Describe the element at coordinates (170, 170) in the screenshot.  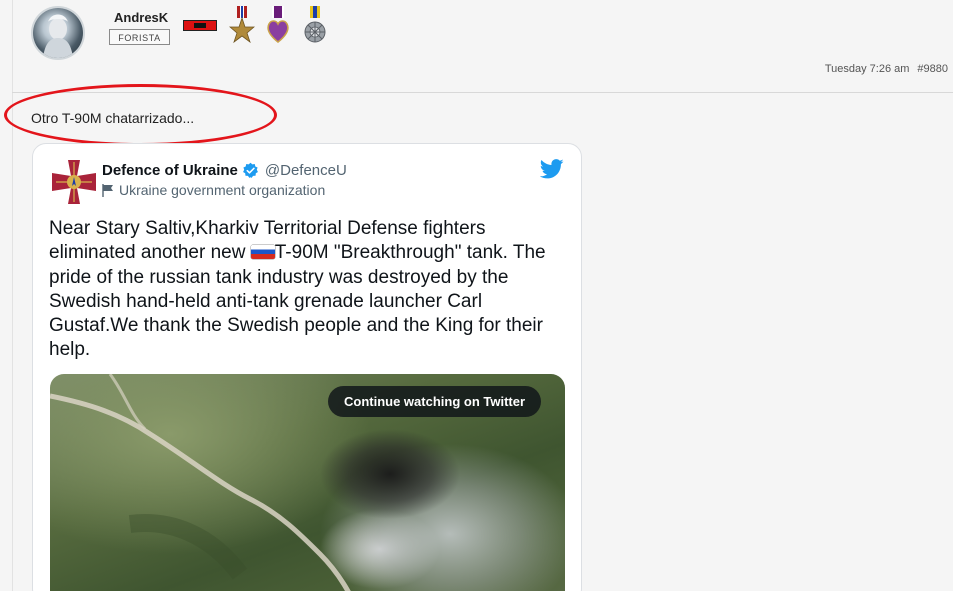
I see `tweet-author-name: Defence of Ukraine` at that location.